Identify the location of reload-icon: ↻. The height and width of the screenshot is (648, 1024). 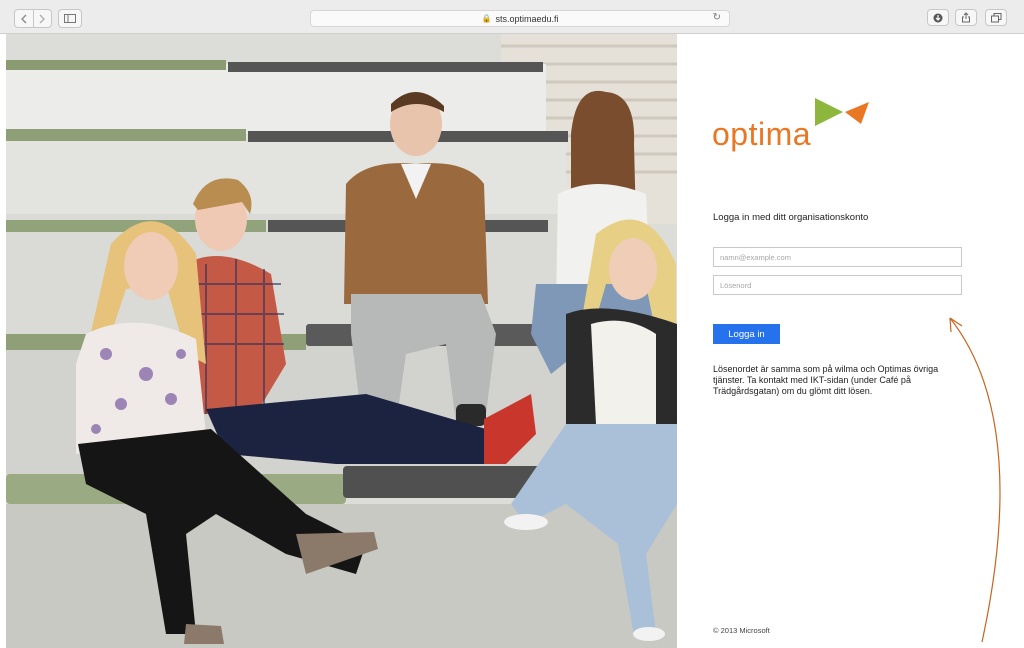
(717, 17).